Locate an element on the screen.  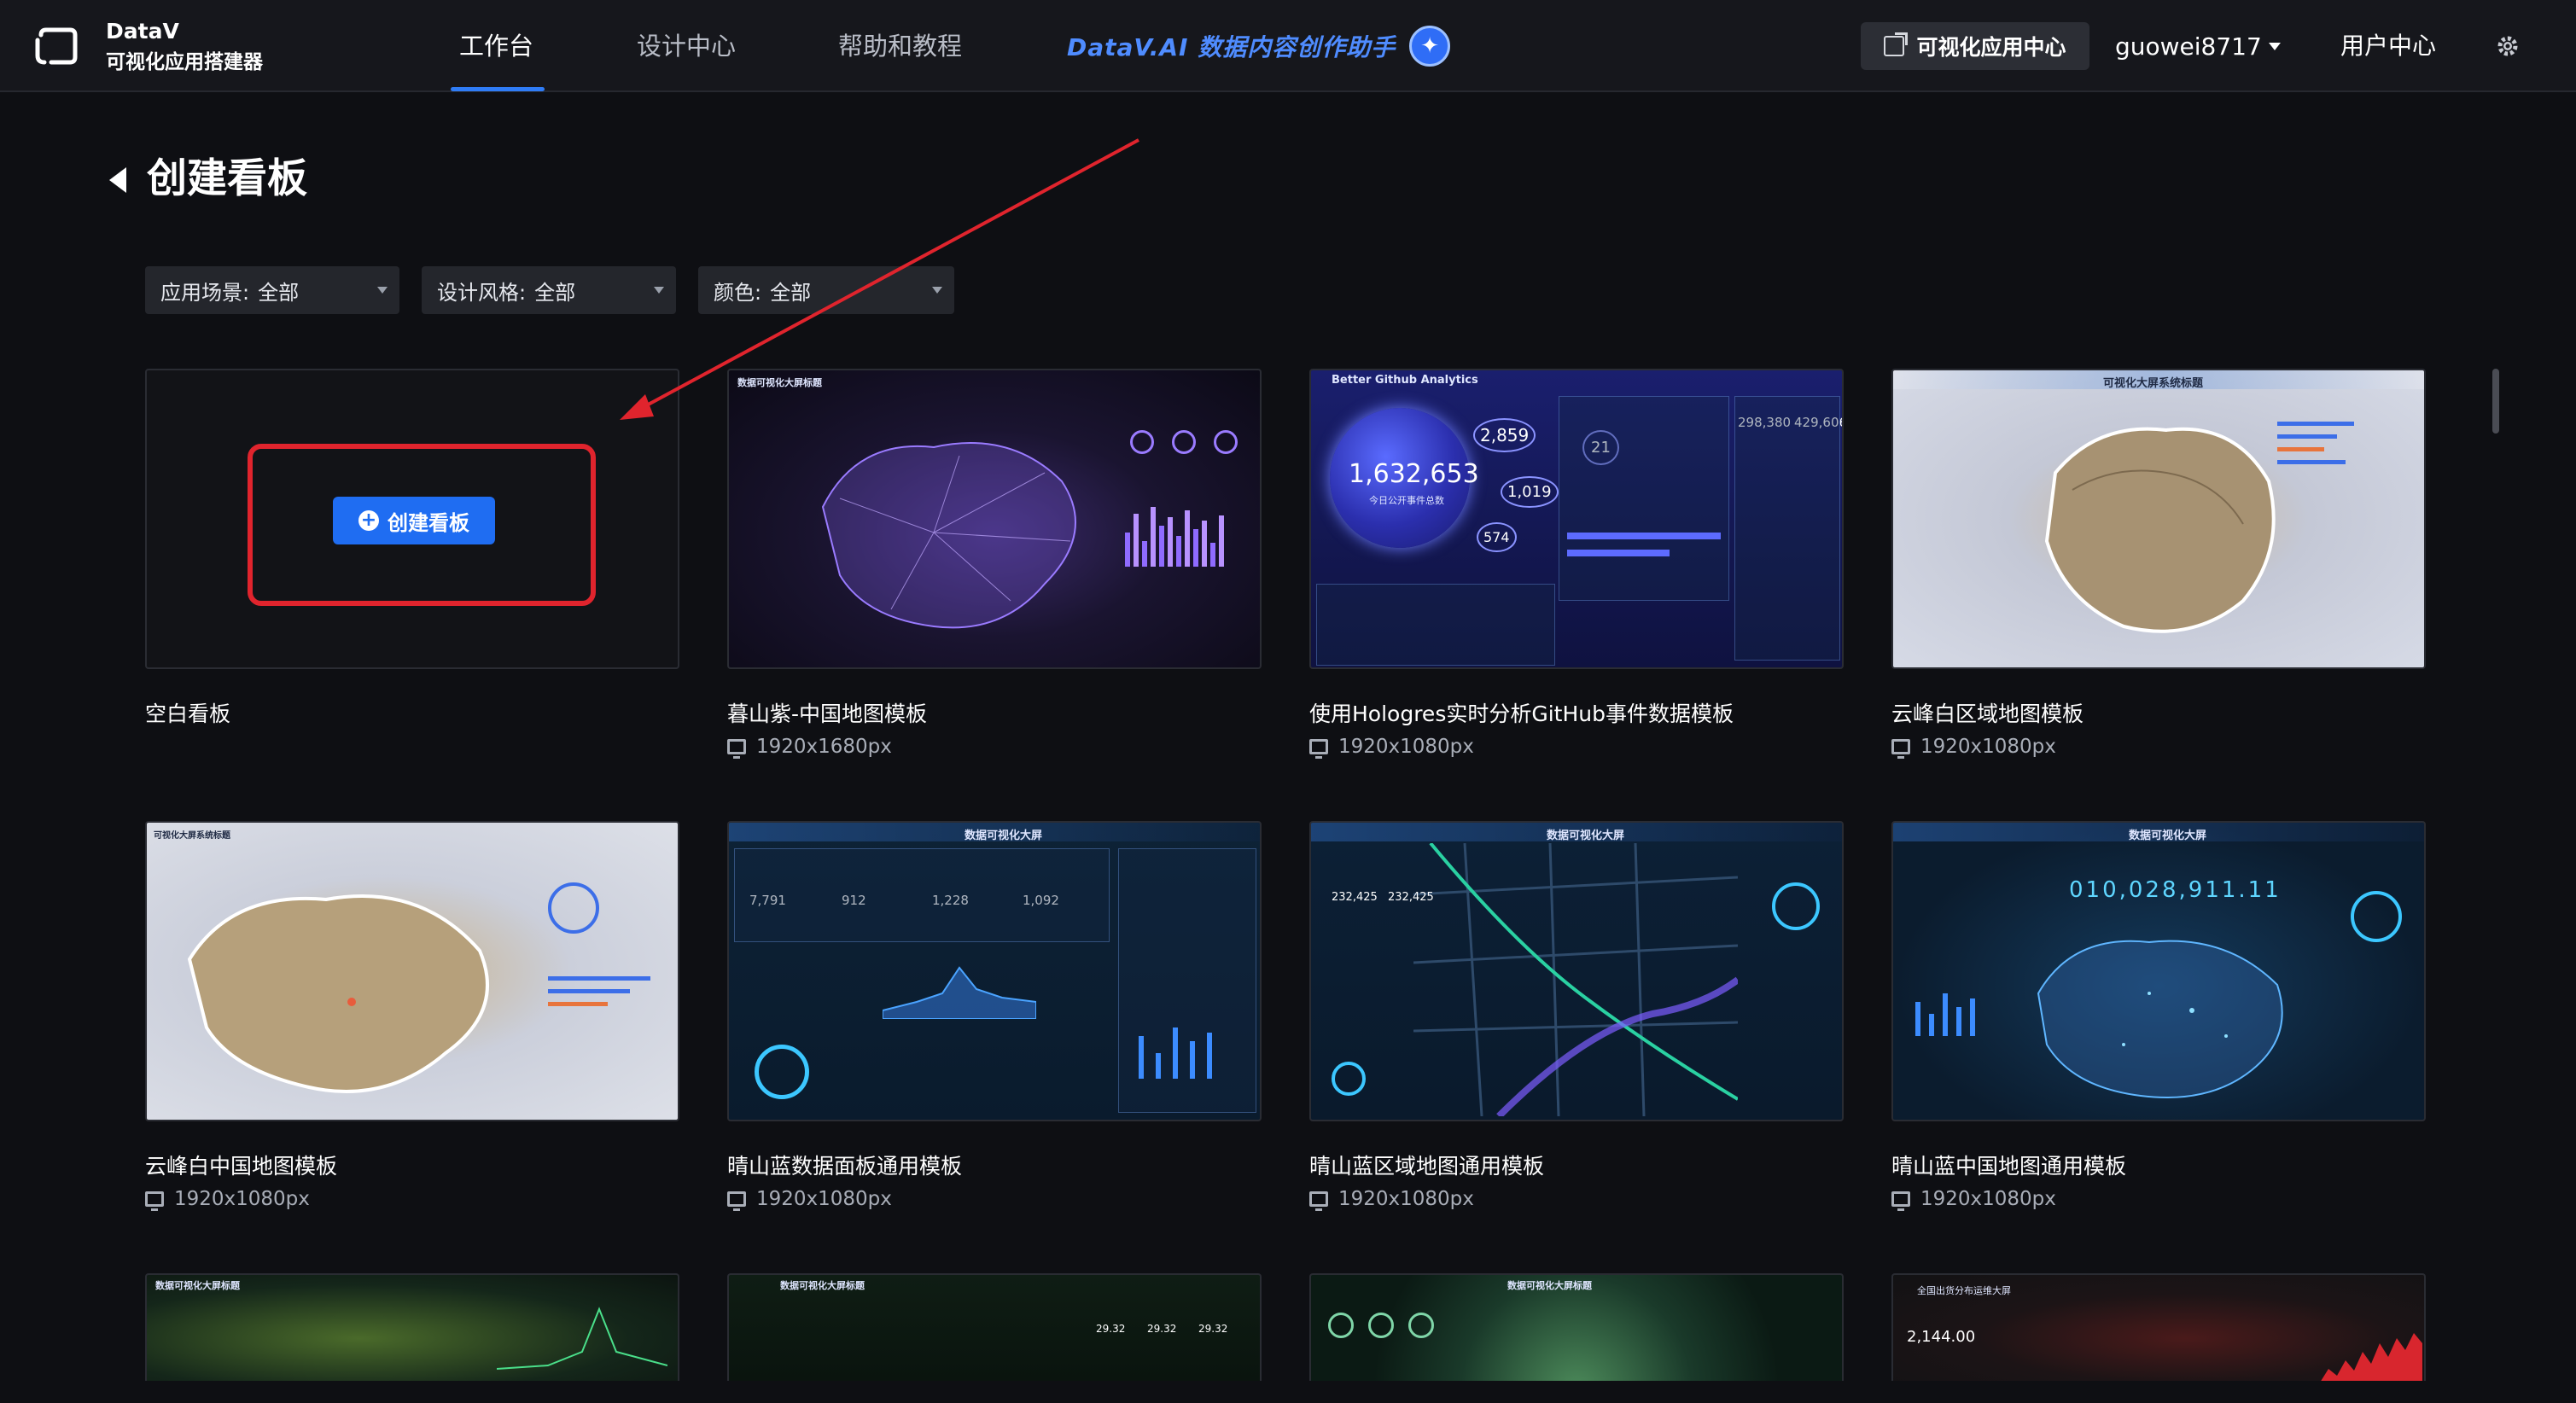
card-title: 暮山紫-中国地图模板 is located at coordinates (827, 714).